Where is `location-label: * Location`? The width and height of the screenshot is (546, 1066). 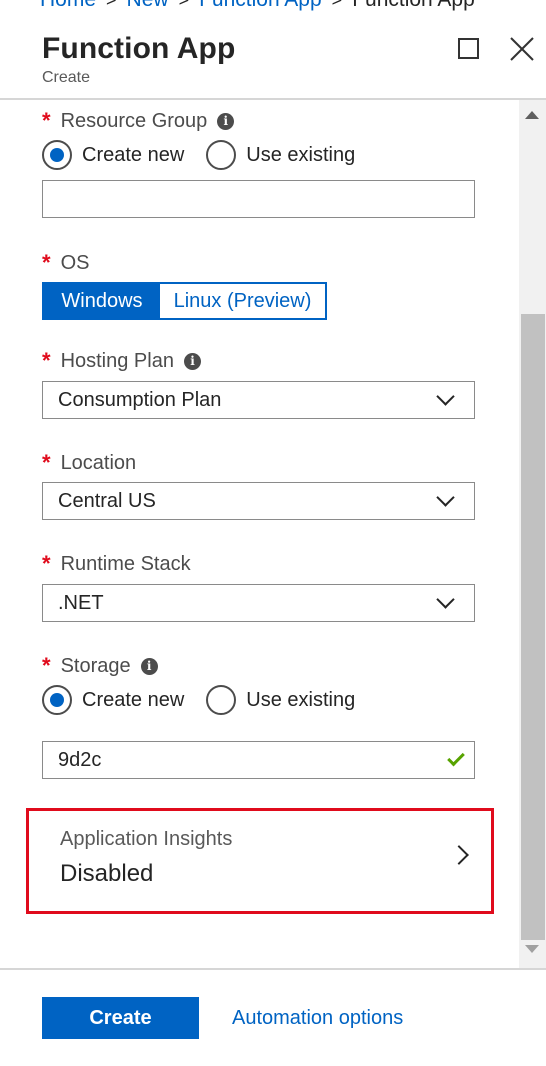
location-label: * Location is located at coordinates (89, 463).